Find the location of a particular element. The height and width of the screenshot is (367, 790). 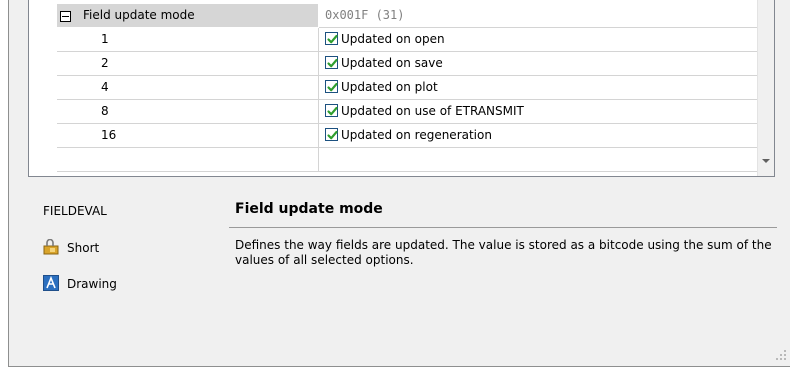

resize-grip-icon is located at coordinates (781, 355).